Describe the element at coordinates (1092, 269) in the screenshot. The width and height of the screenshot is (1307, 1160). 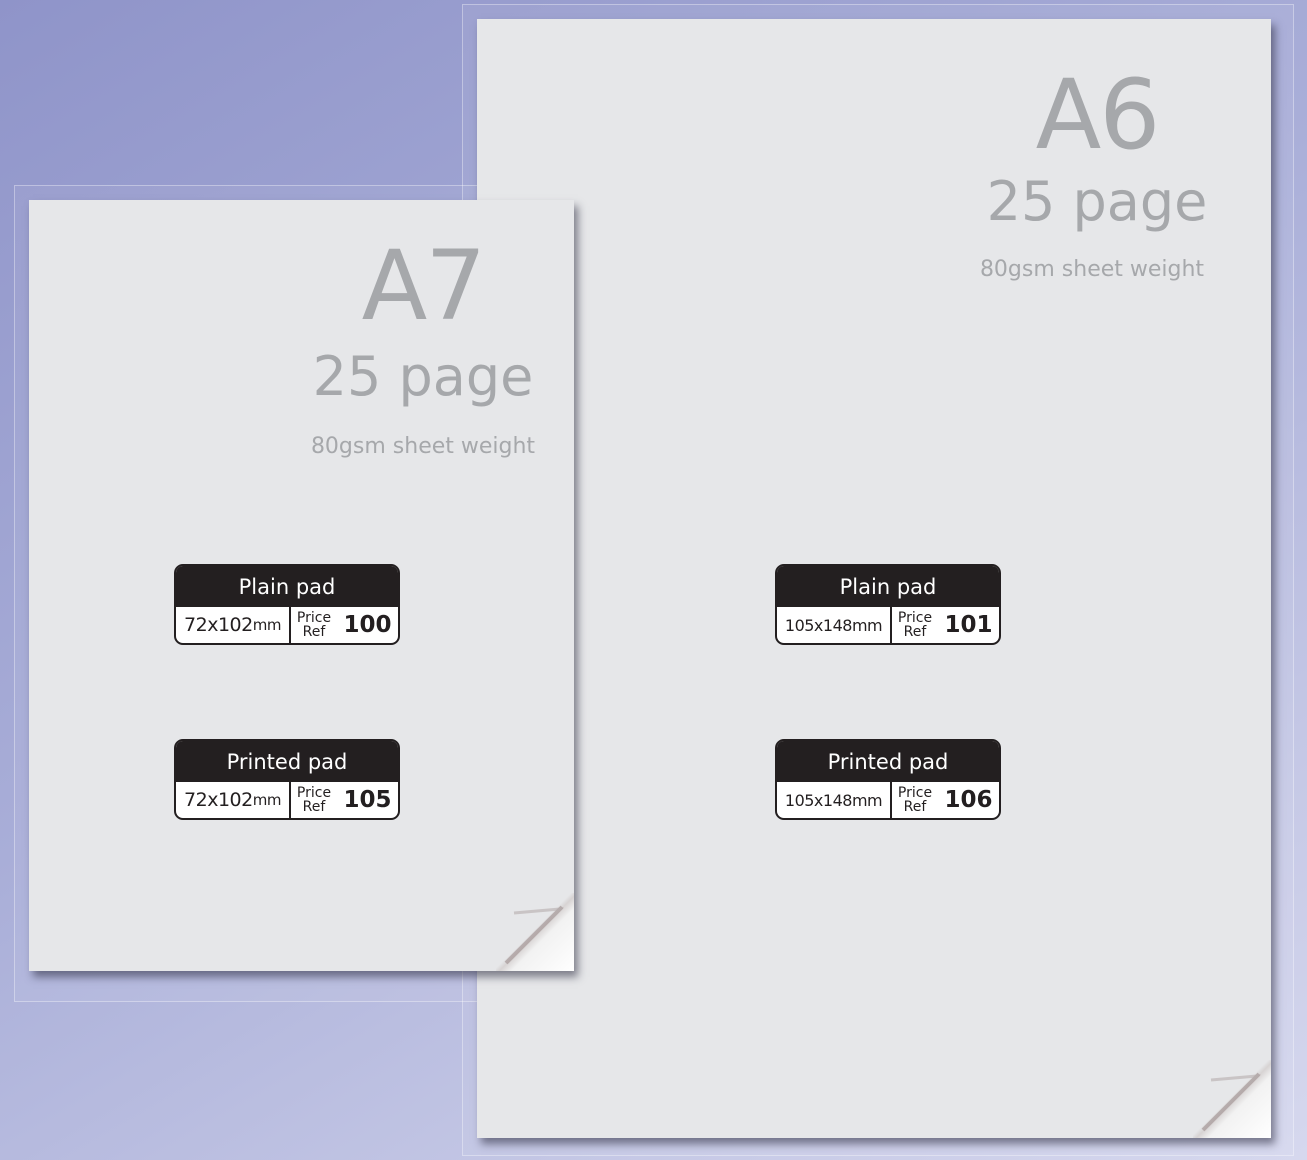
I see `a6-sheet-weight: 80gsm sheet weight` at that location.